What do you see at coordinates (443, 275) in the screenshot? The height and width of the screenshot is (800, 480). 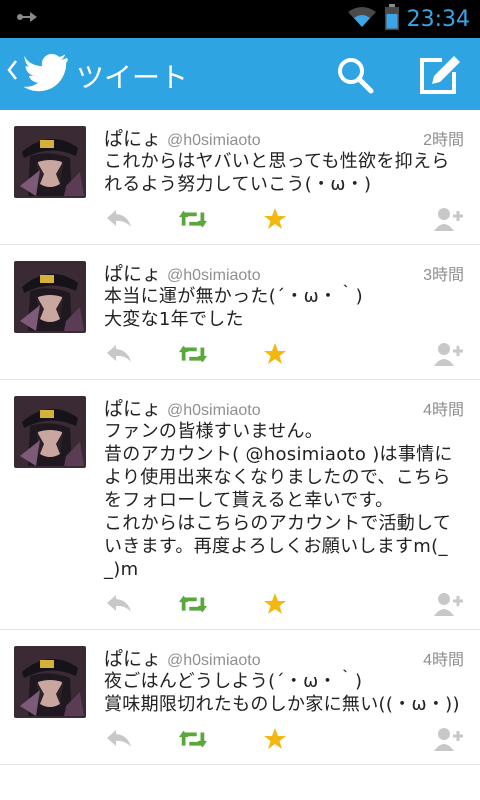 I see `tweet-timestamp: 3時間` at bounding box center [443, 275].